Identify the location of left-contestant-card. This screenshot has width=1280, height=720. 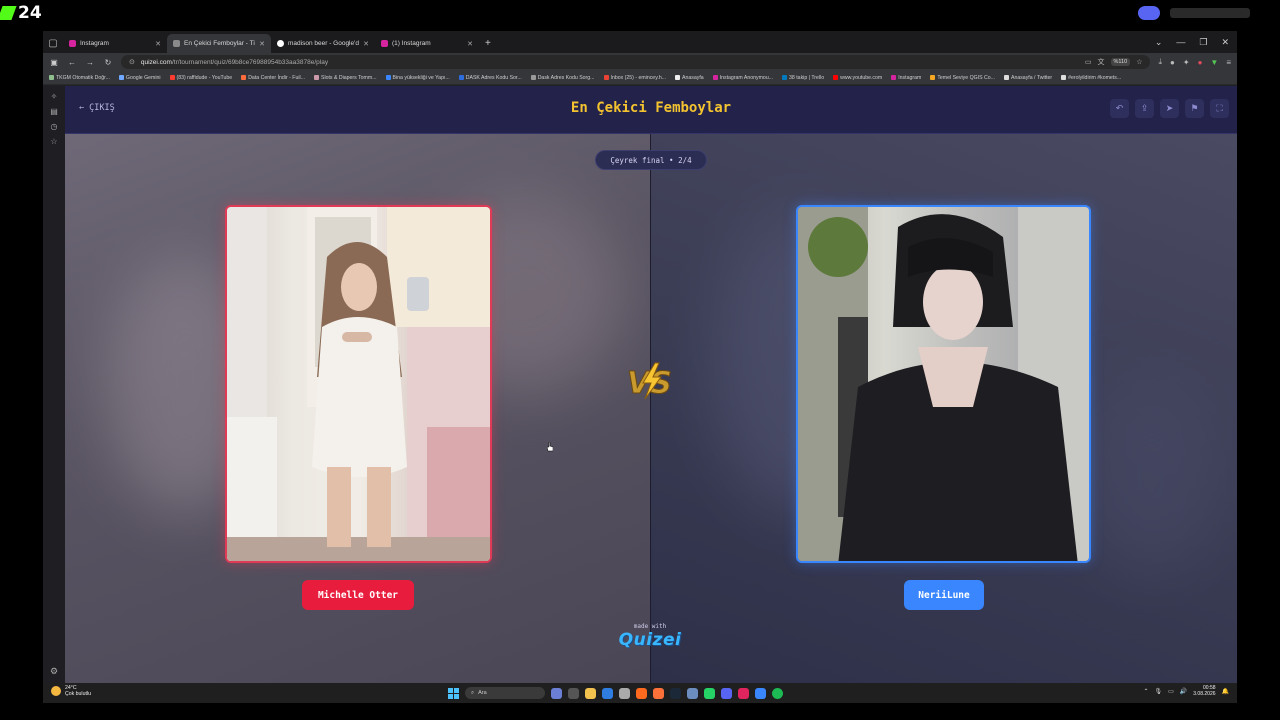
(358, 384).